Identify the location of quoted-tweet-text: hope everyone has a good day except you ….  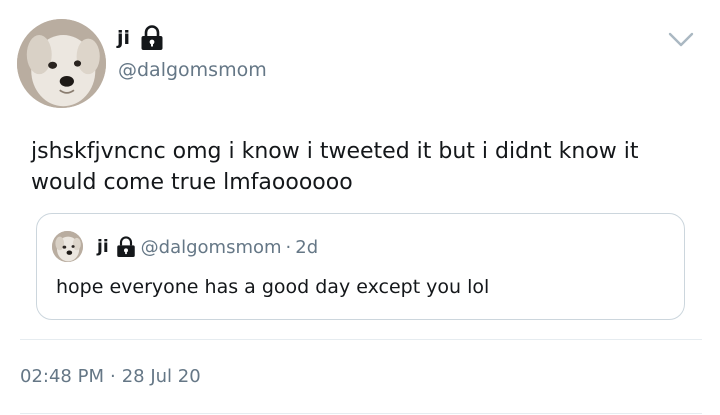
(273, 287).